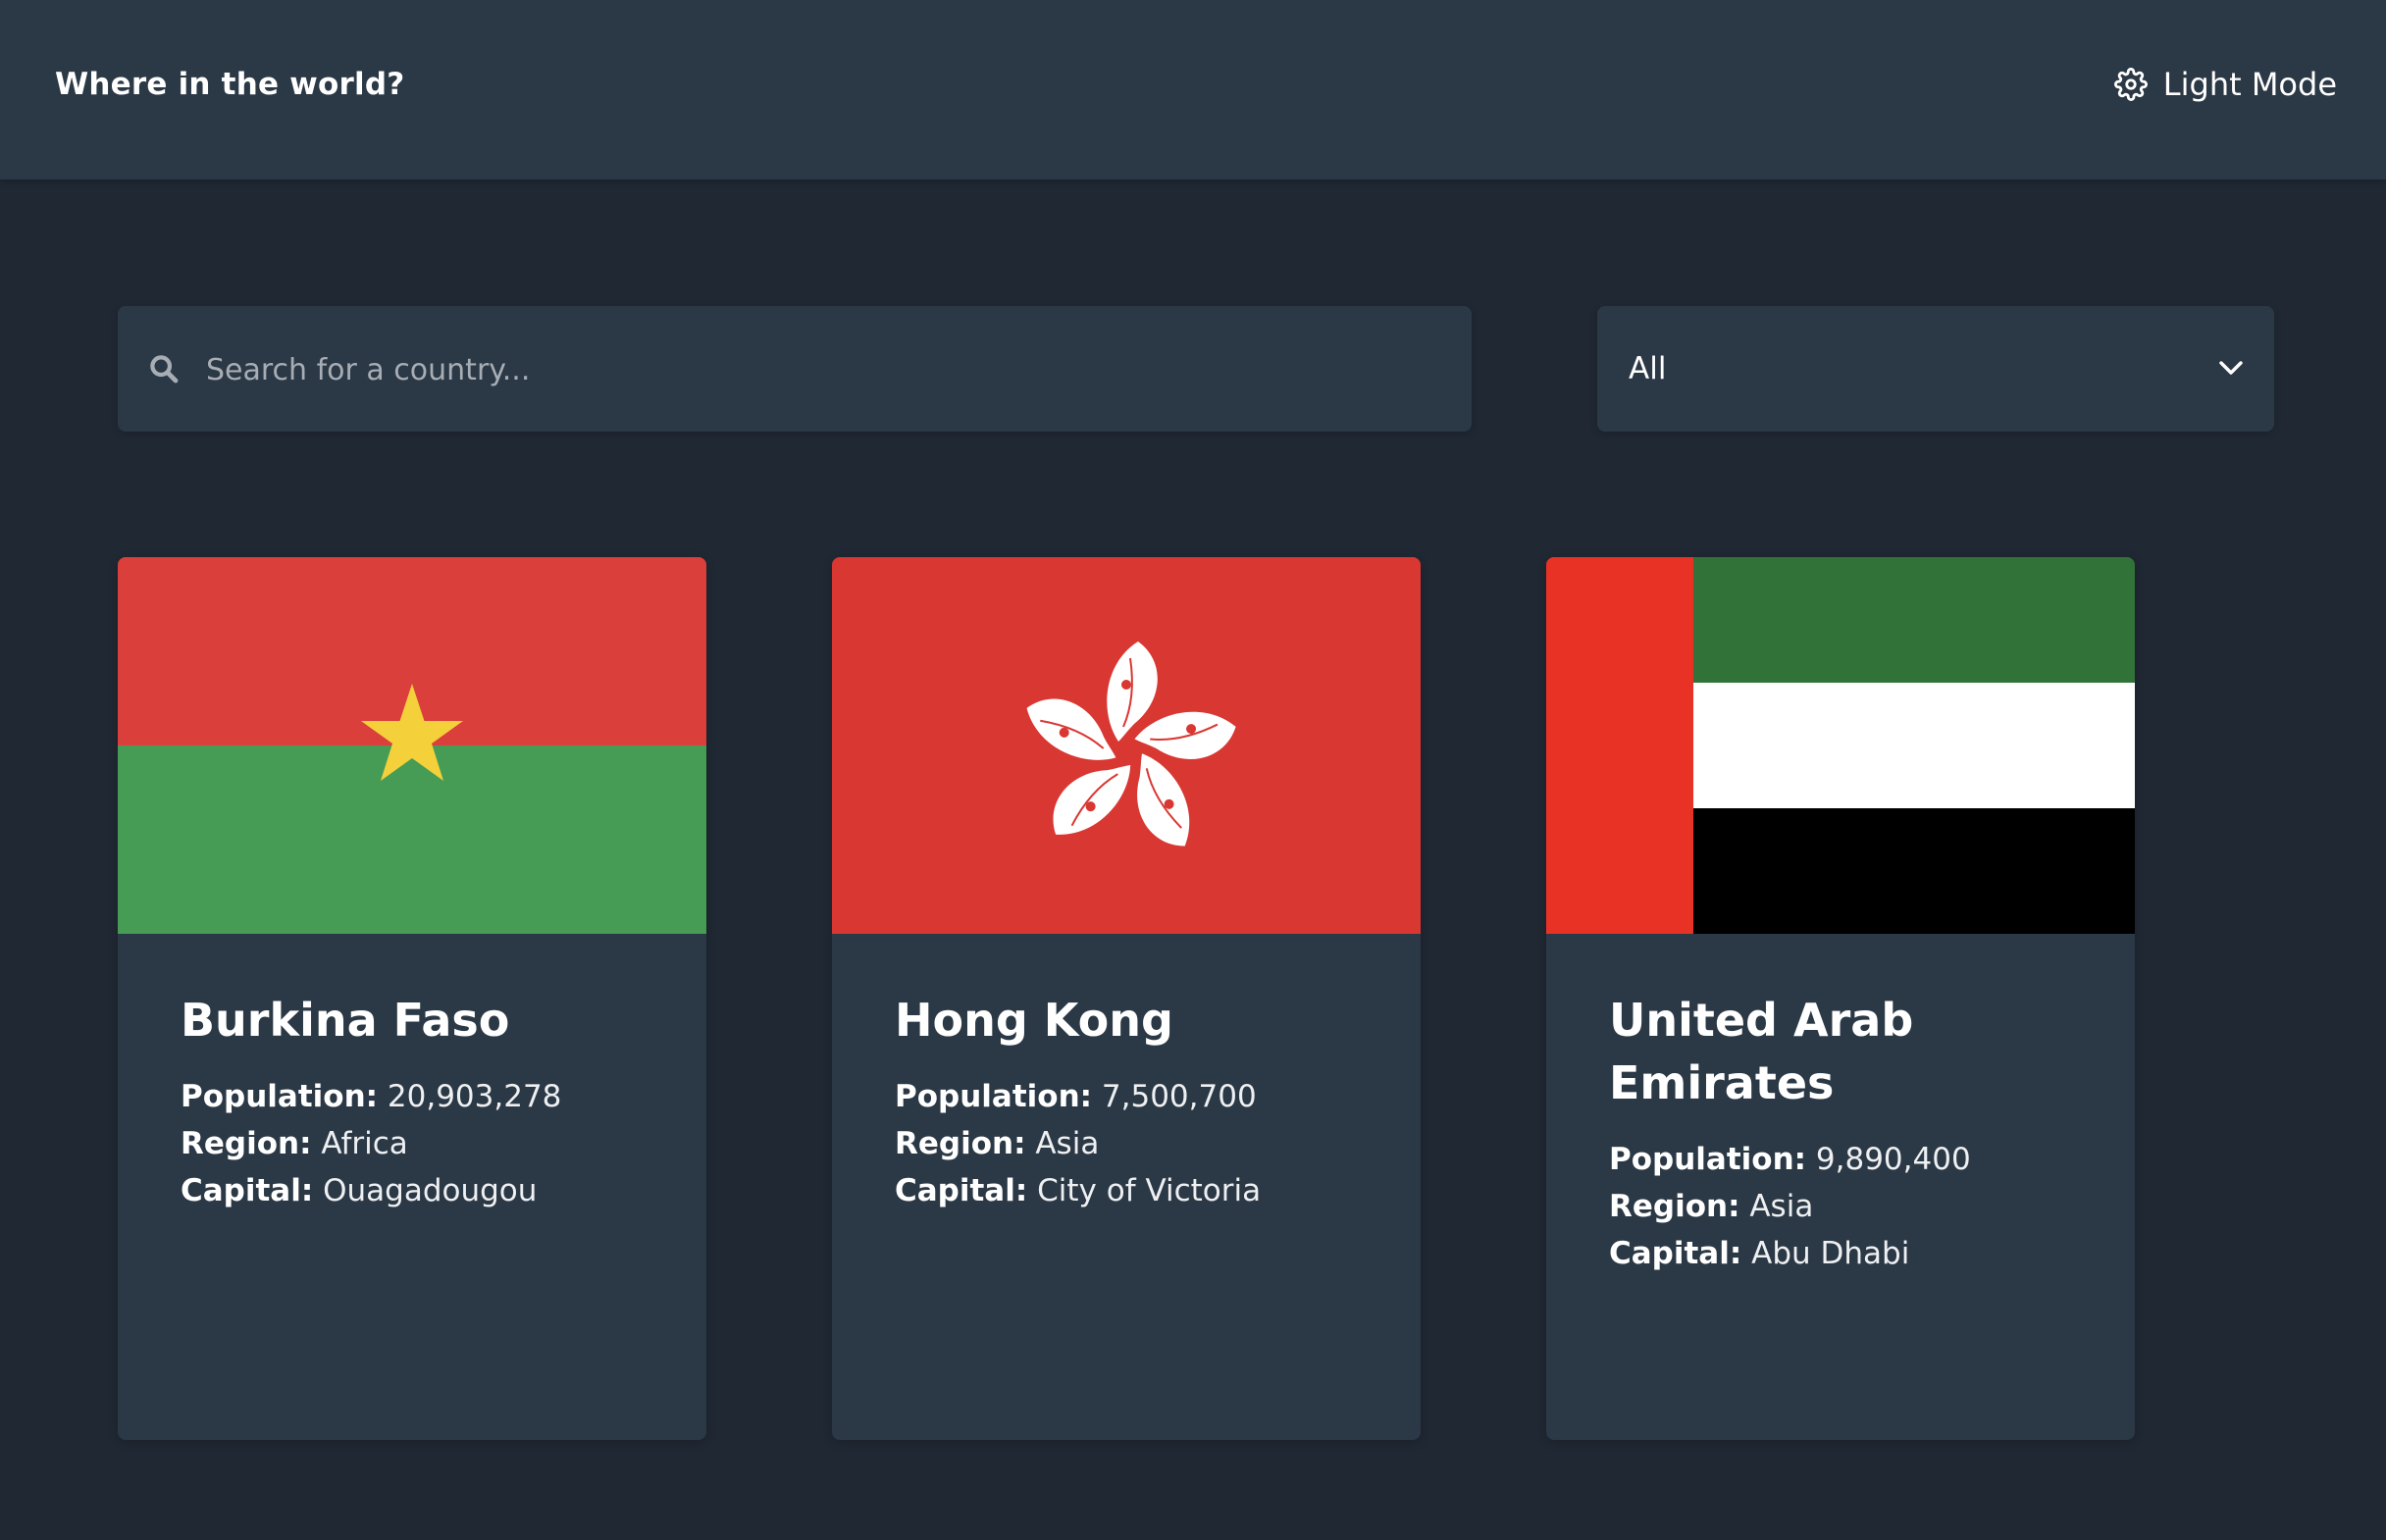  I want to click on capital-value: Ouagadougou, so click(430, 1190).